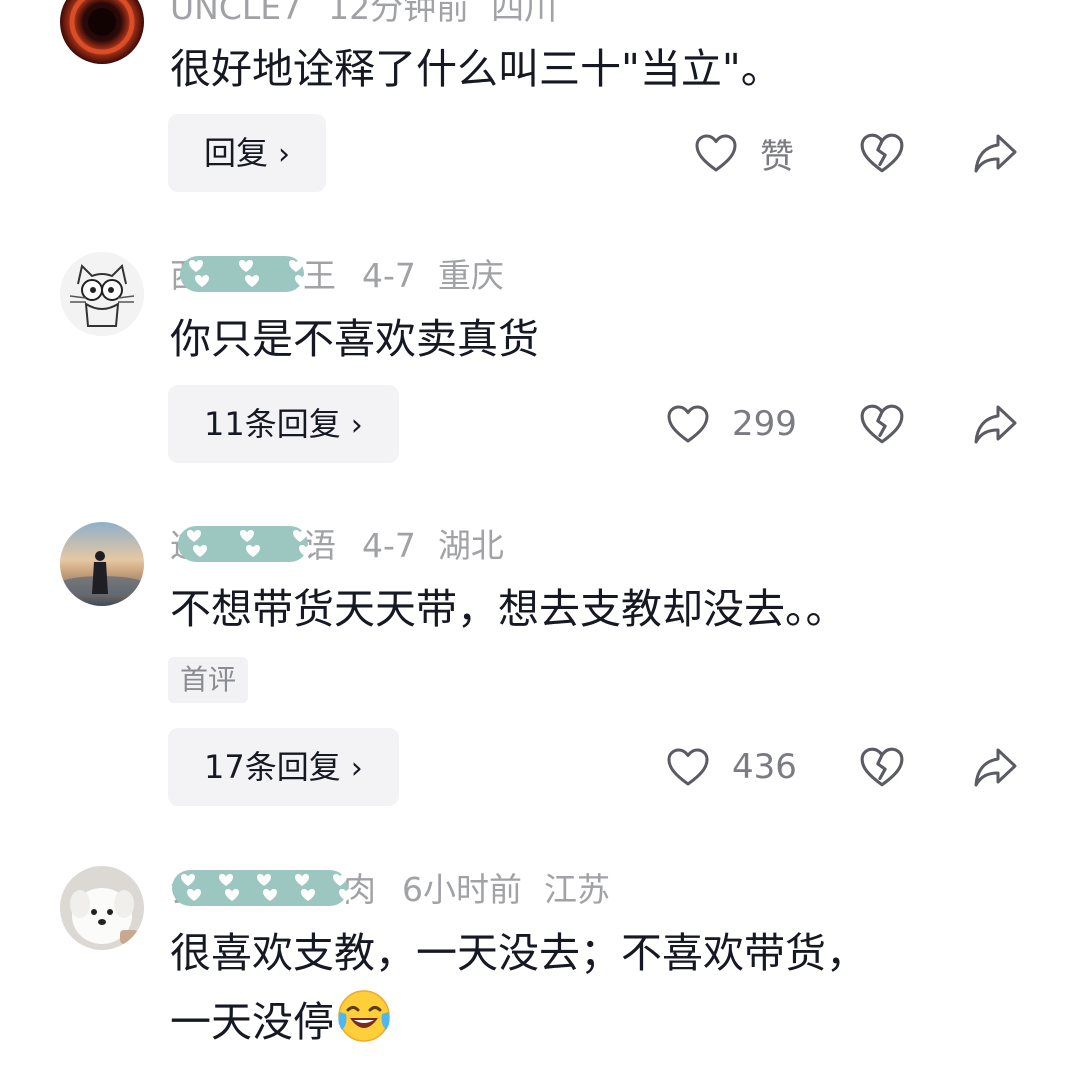 The height and width of the screenshot is (1074, 1080). What do you see at coordinates (337, 546) in the screenshot?
I see `comment-meta: 这语 4-7 湖北` at bounding box center [337, 546].